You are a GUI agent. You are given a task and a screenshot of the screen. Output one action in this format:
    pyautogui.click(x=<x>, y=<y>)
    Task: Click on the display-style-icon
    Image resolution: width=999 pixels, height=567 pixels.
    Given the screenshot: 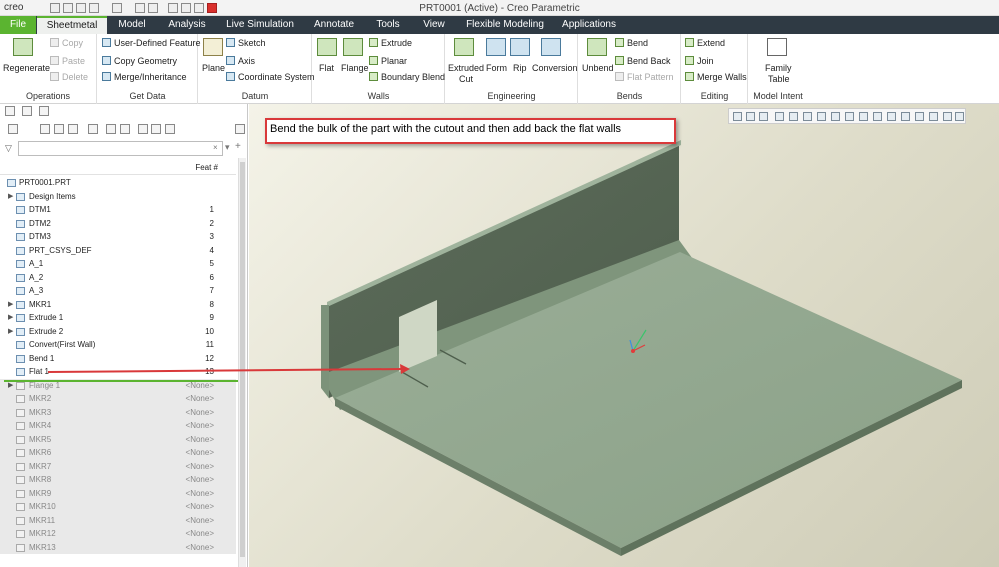 What is the action you would take?
    pyautogui.click(x=793, y=116)
    